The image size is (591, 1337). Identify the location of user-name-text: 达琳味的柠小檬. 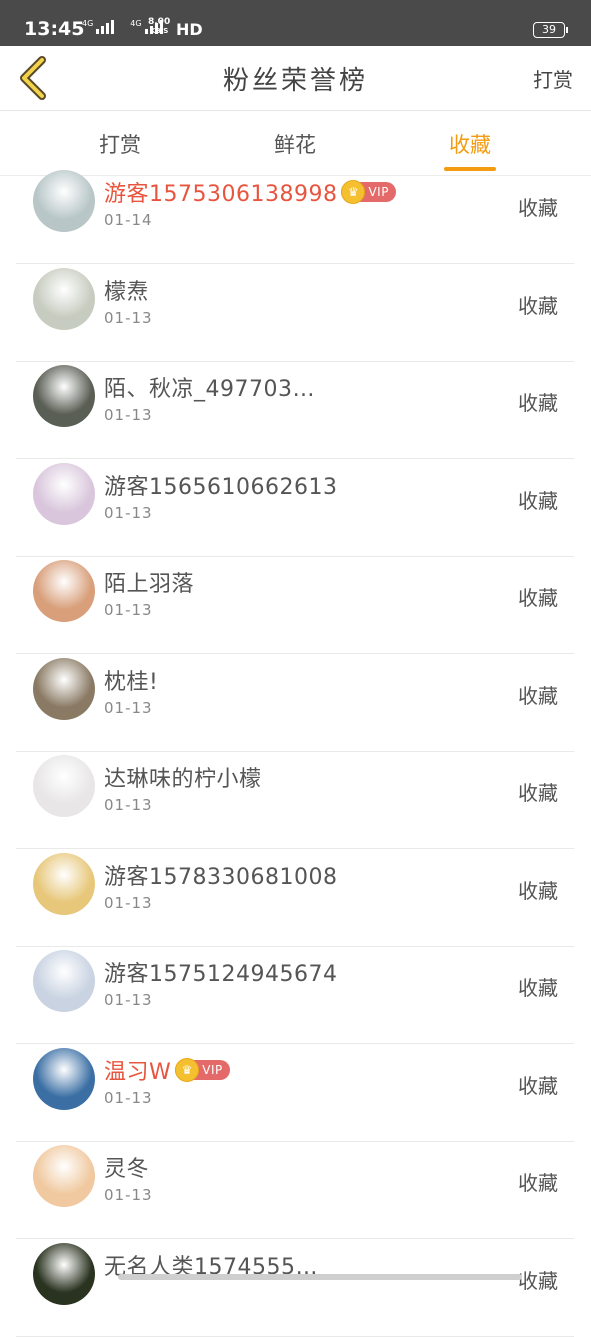
(183, 779).